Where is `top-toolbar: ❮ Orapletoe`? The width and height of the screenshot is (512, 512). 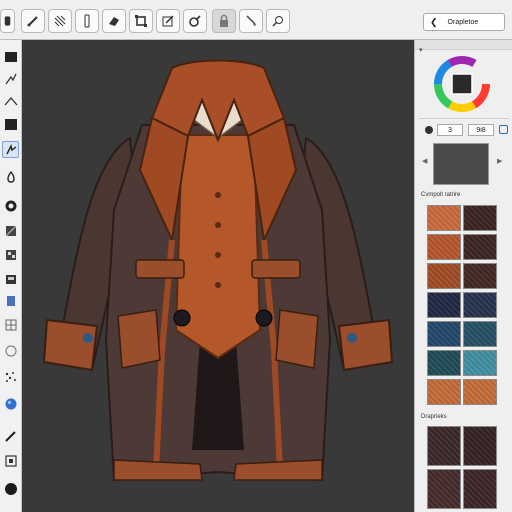
top-toolbar: ❮ Orapletoe is located at coordinates (256, 20).